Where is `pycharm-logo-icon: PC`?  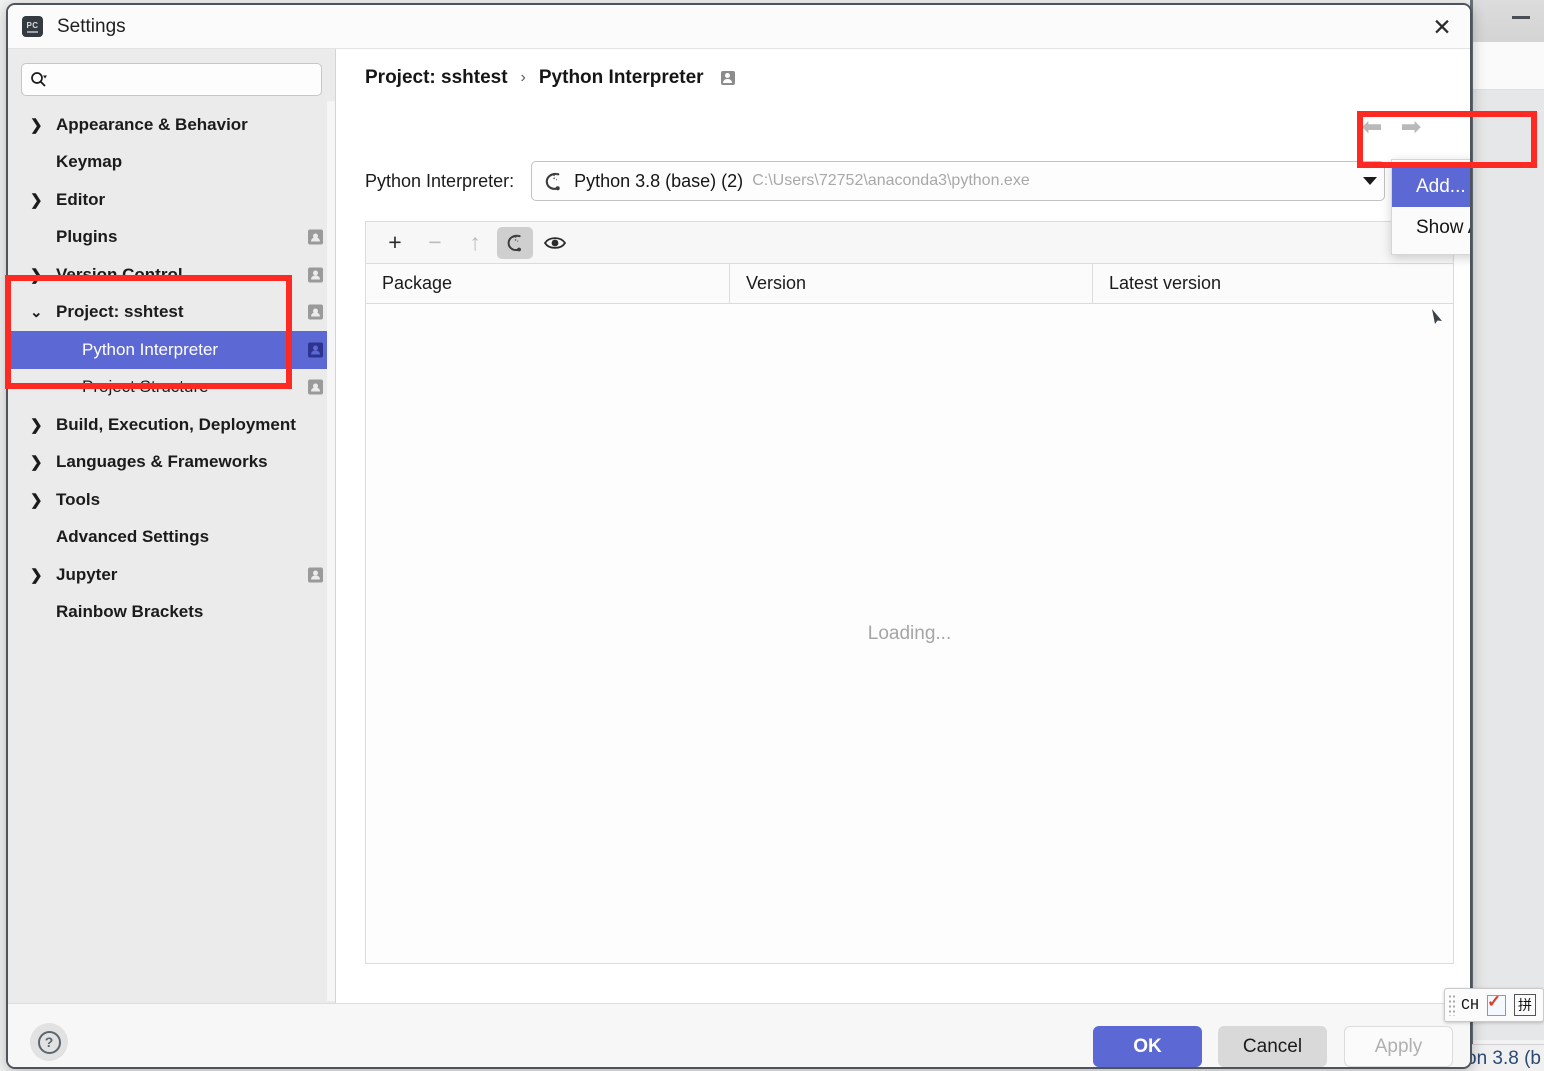 pycharm-logo-icon: PC is located at coordinates (32, 26).